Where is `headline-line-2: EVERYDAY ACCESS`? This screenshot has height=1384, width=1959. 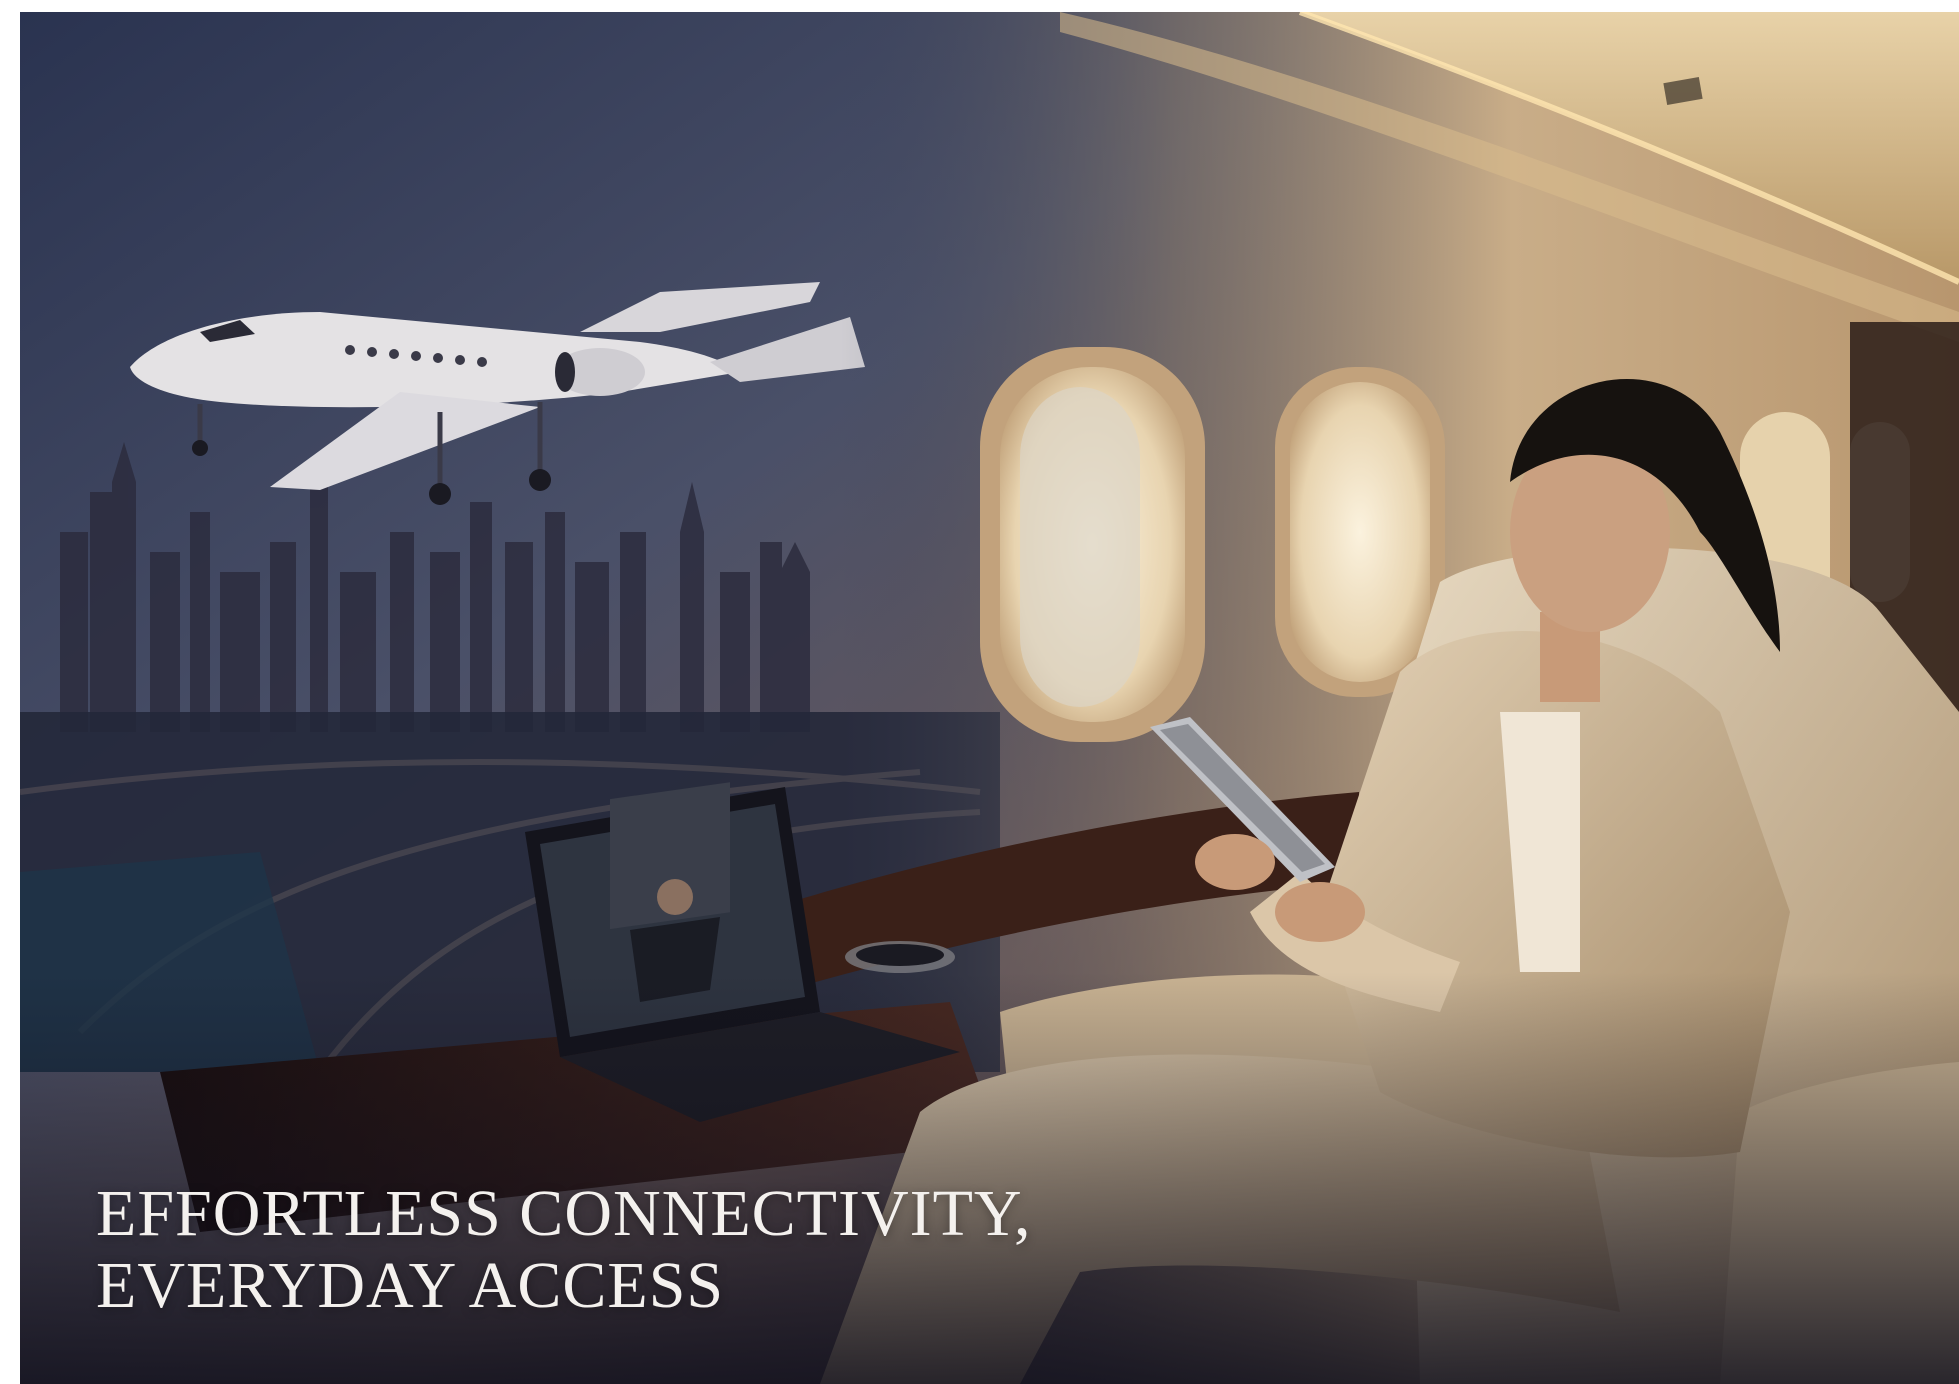 headline-line-2: EVERYDAY ACCESS is located at coordinates (410, 1285).